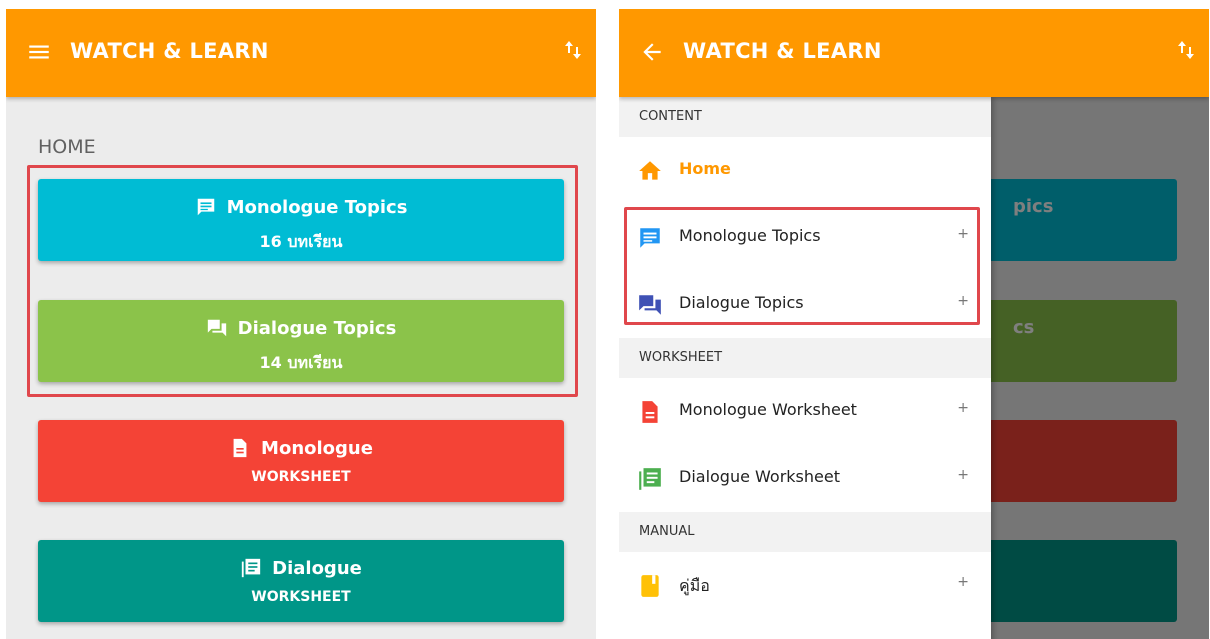 The image size is (1210, 639). What do you see at coordinates (805, 532) in the screenshot?
I see `drawer-header-manual: MANUAL` at bounding box center [805, 532].